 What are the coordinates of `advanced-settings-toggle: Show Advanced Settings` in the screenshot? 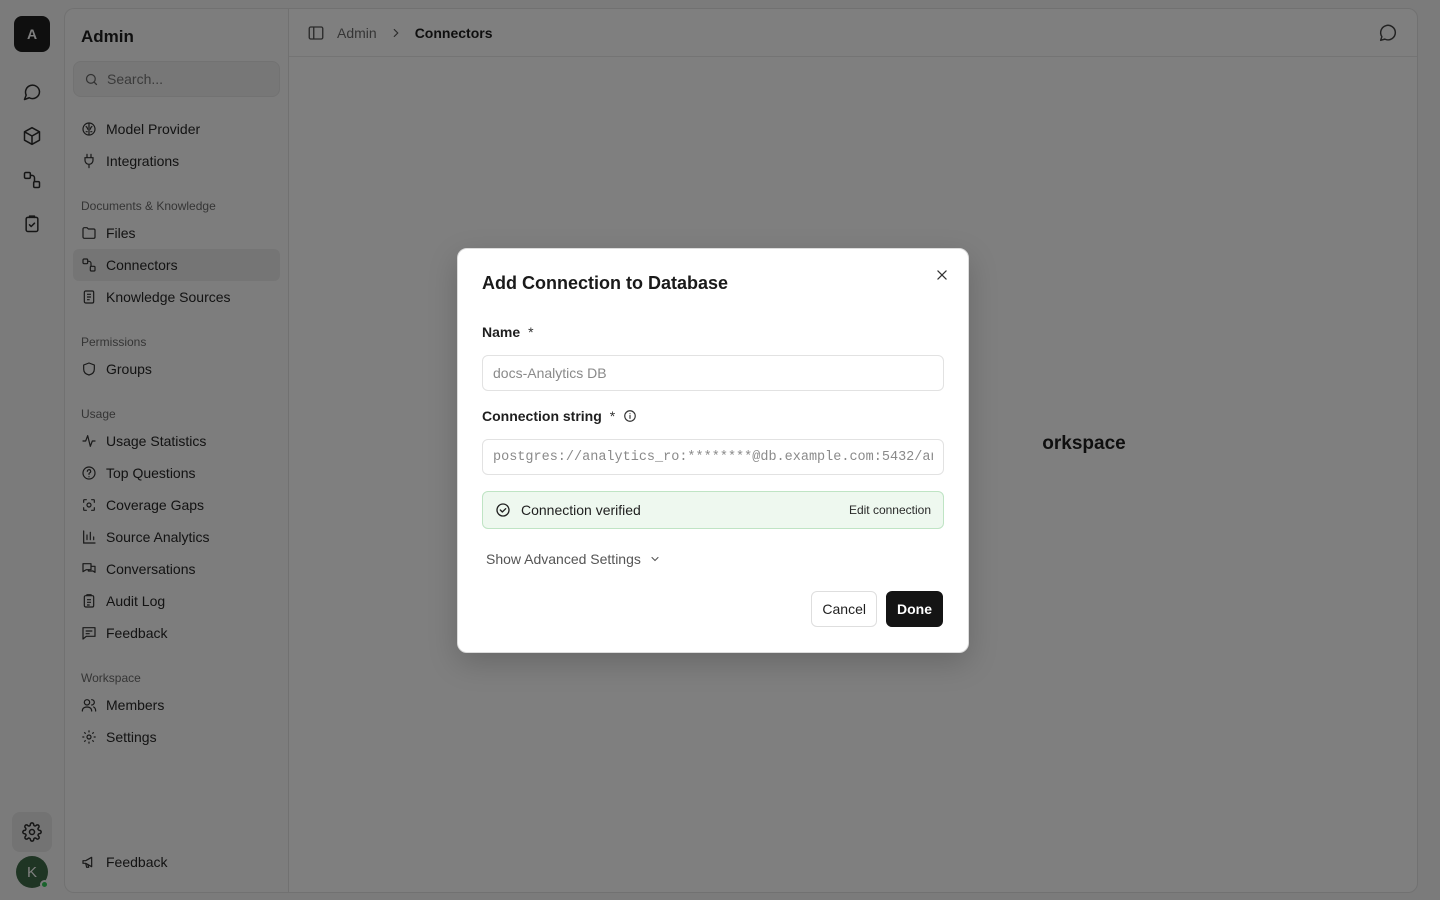 It's located at (715, 559).